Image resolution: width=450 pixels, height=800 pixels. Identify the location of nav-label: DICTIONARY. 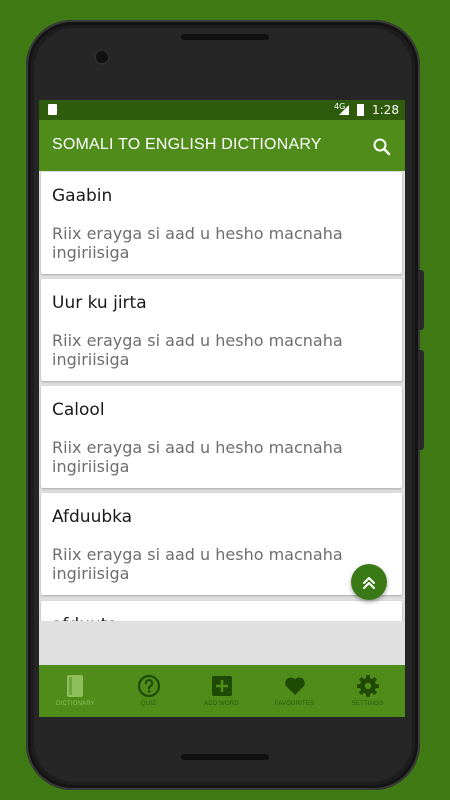
(75, 704).